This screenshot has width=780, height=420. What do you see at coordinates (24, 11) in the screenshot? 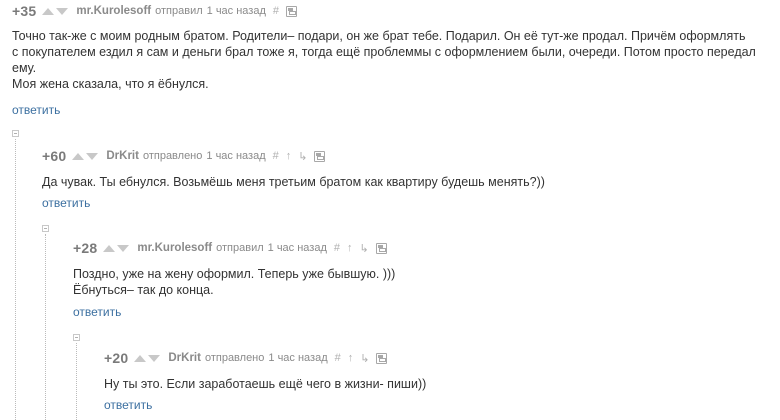
I see `rating: +35` at bounding box center [24, 11].